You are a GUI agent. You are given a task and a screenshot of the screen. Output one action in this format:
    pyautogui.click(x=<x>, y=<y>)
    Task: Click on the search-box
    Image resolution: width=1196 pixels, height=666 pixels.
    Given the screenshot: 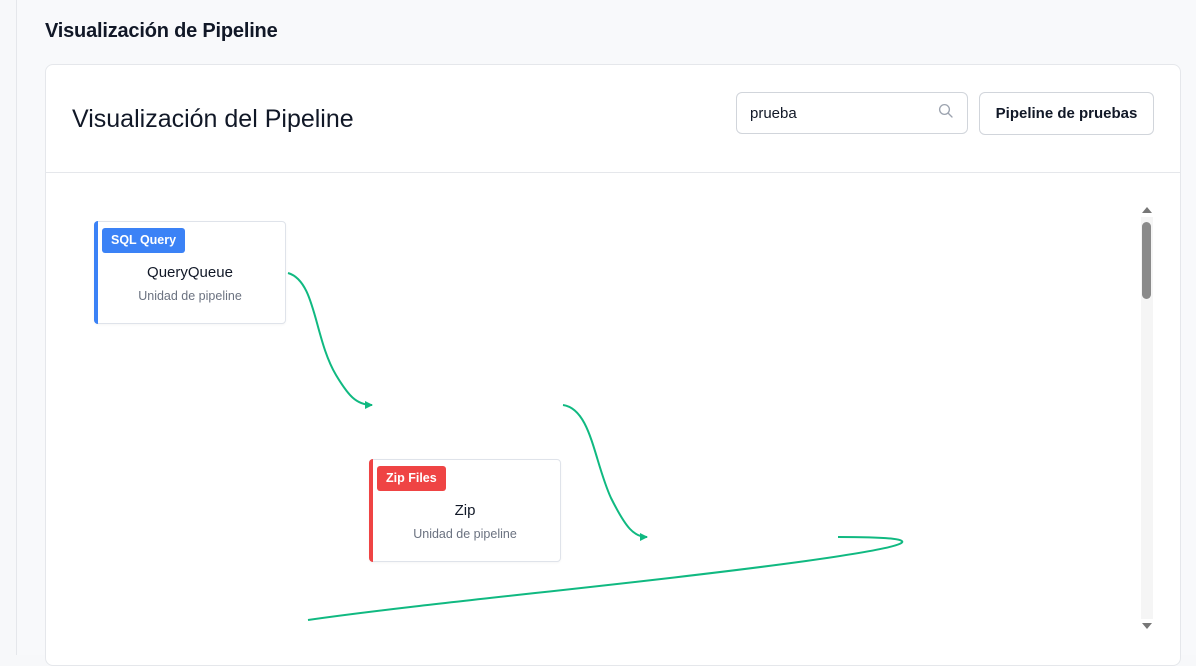 What is the action you would take?
    pyautogui.click(x=852, y=113)
    